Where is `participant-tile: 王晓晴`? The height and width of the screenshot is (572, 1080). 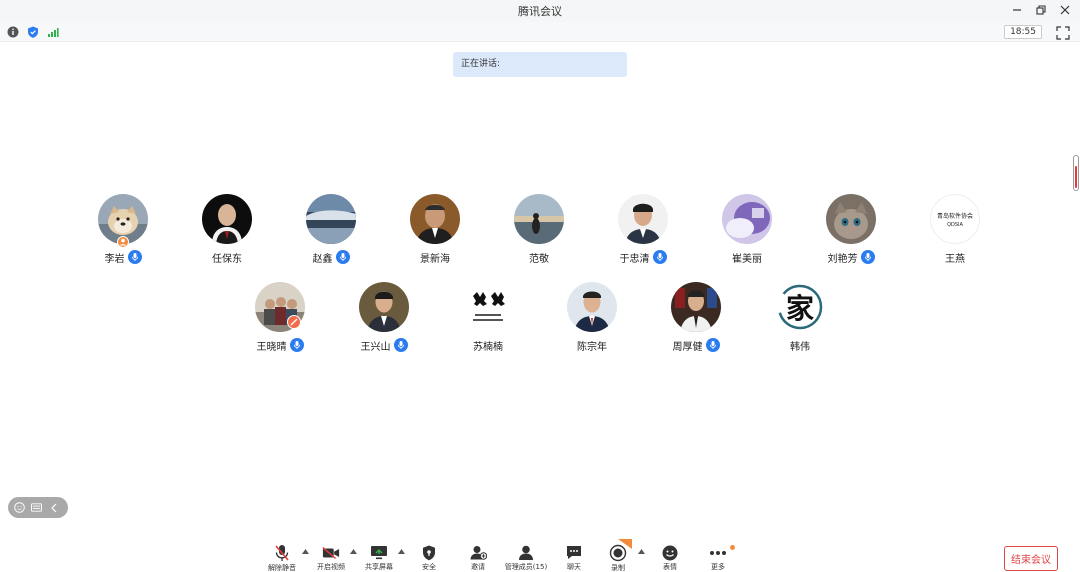
participant-tile: 王晓晴 is located at coordinates (280, 319).